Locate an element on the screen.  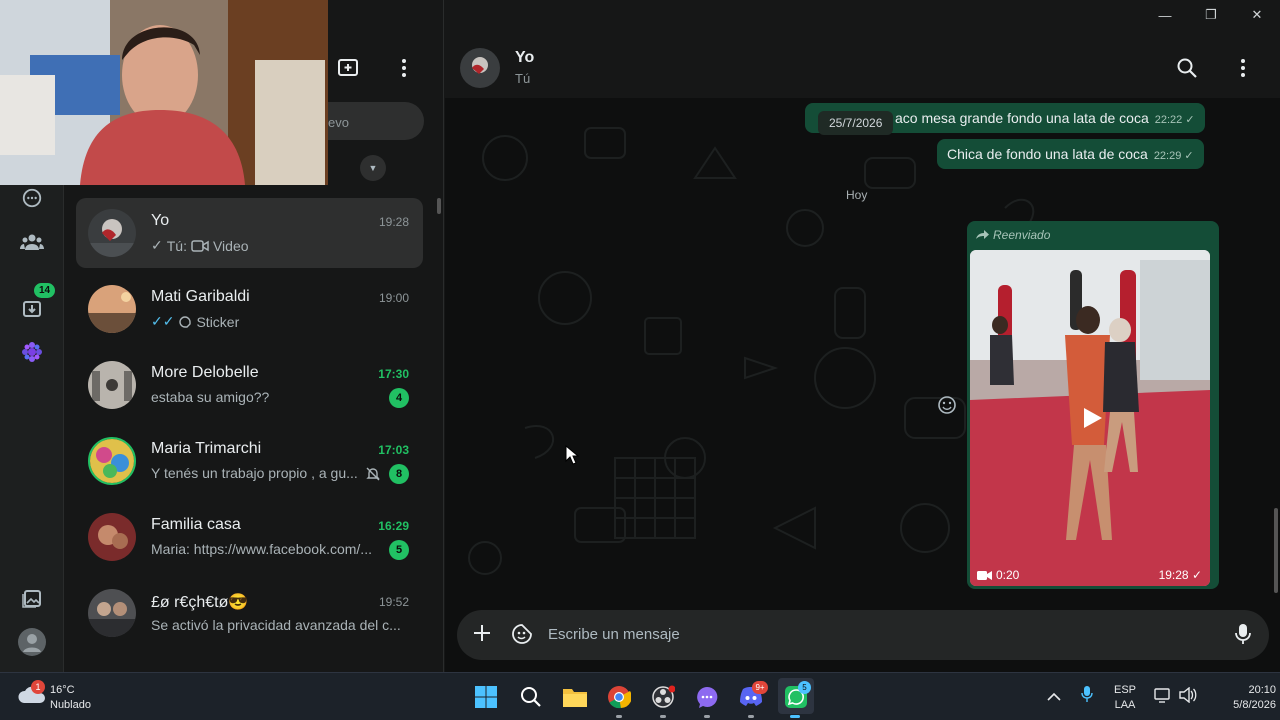
unread-badge: 5 is located at coordinates (399, 550).